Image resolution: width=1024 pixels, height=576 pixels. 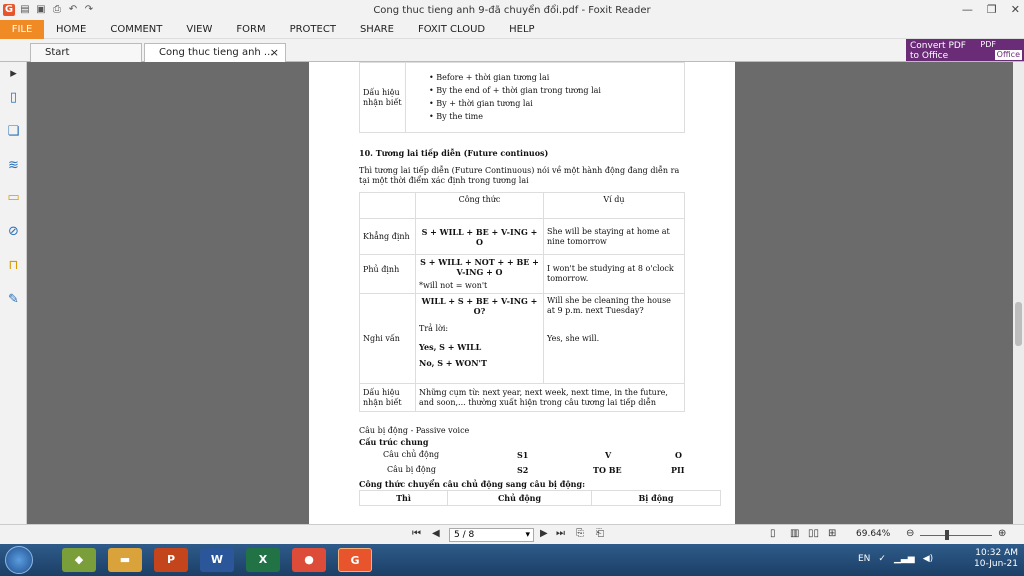 What do you see at coordinates (19, 560) in the screenshot?
I see `start-button` at bounding box center [19, 560].